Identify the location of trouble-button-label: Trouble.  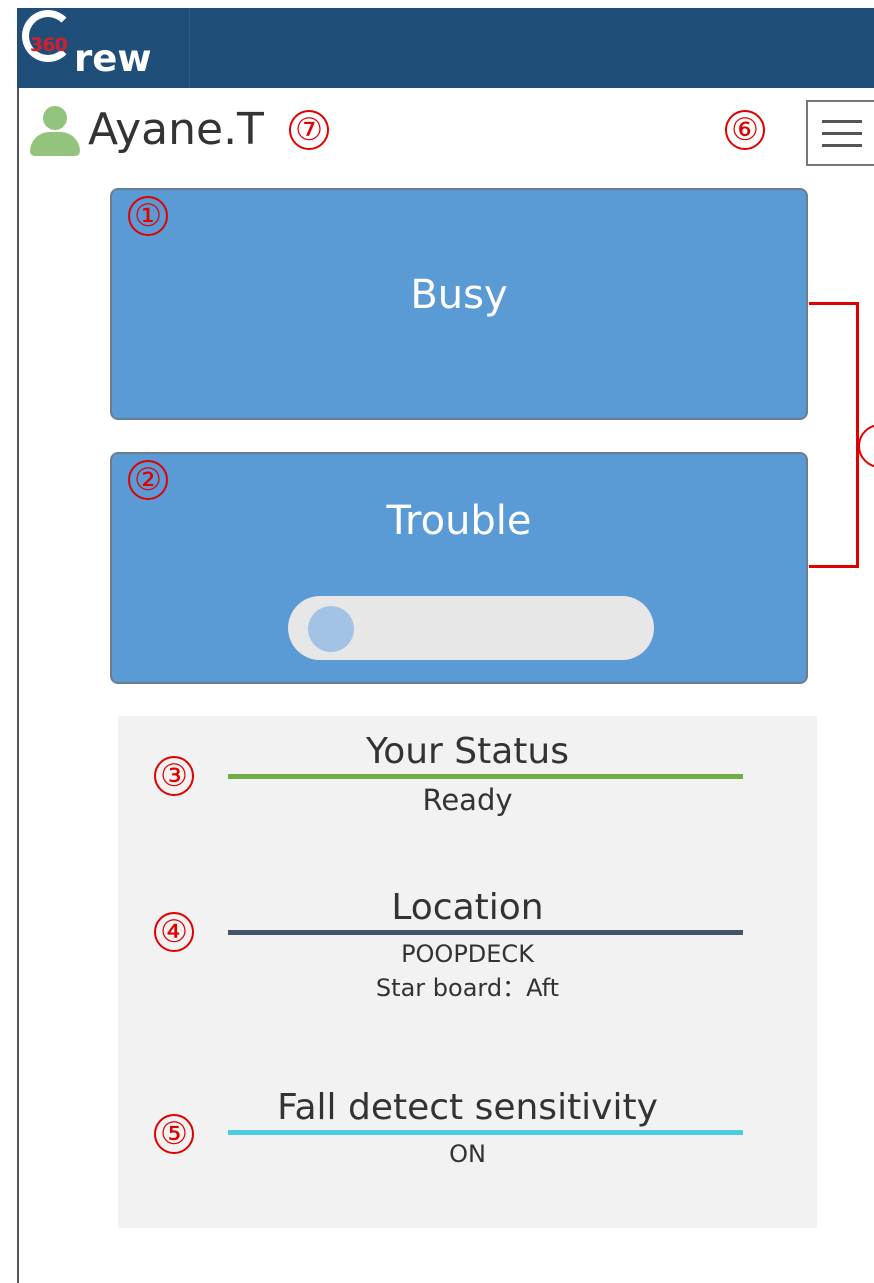
(459, 521).